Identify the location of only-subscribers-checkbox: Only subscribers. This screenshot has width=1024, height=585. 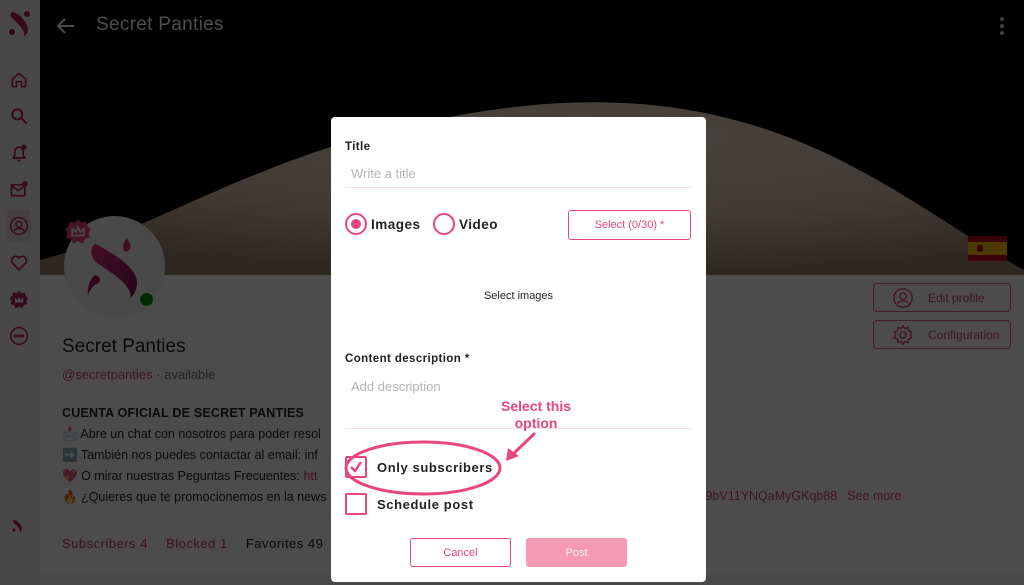
(419, 467).